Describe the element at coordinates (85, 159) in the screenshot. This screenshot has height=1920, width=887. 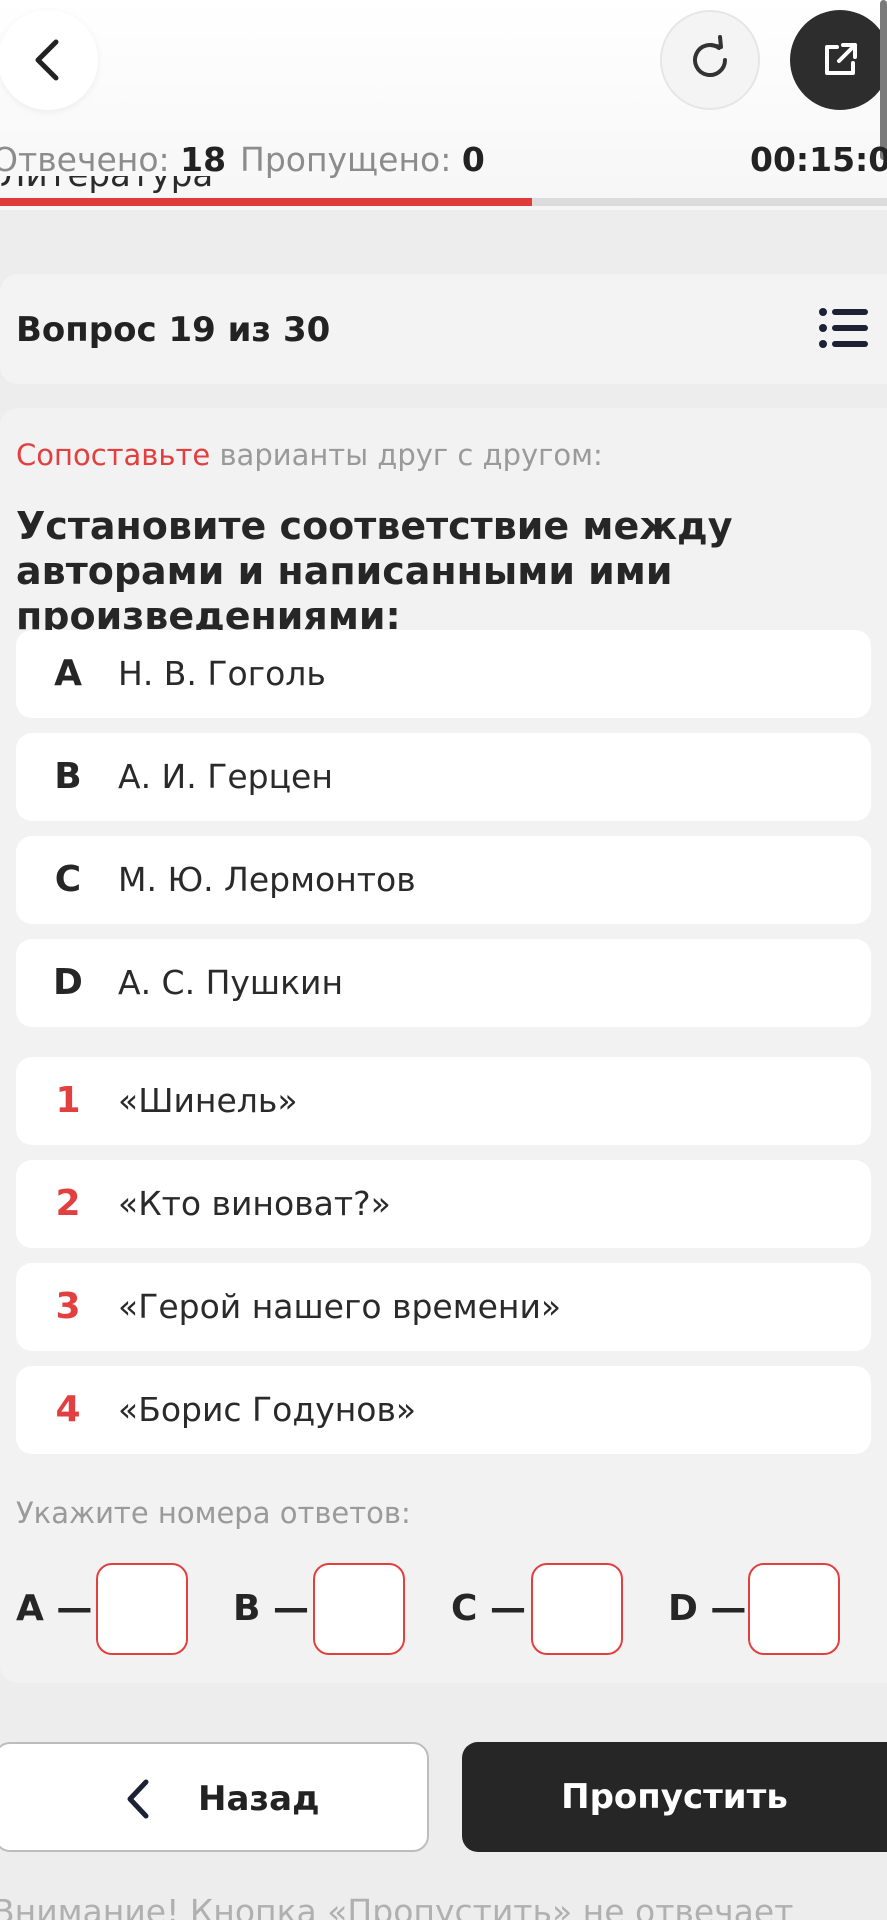
I see `answered-label: Отвечено:` at that location.